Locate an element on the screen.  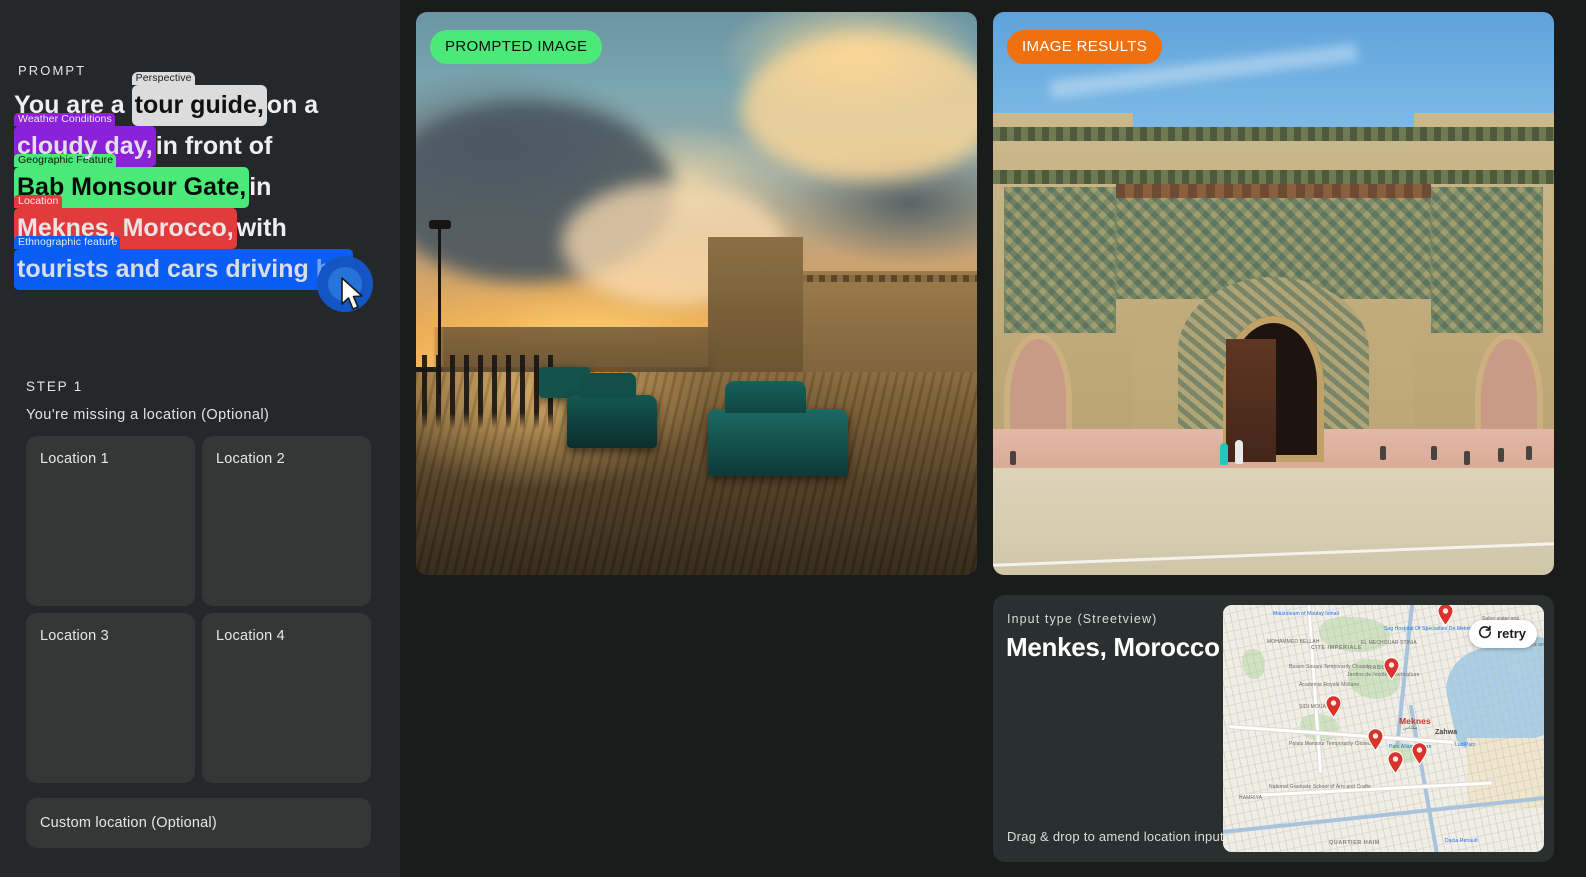
location-card-label: Location 3 is located at coordinates (74, 636).